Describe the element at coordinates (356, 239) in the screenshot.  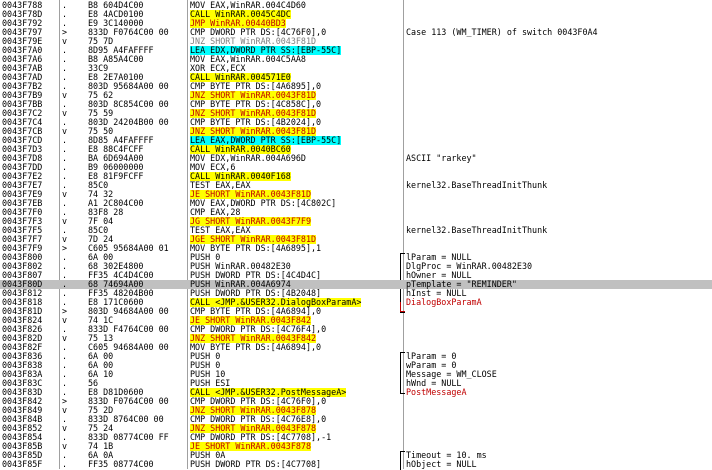
I see `table-row: 0043F7F7 v 7D 24 JGE SHORT WinRAR.0043F81D` at that location.